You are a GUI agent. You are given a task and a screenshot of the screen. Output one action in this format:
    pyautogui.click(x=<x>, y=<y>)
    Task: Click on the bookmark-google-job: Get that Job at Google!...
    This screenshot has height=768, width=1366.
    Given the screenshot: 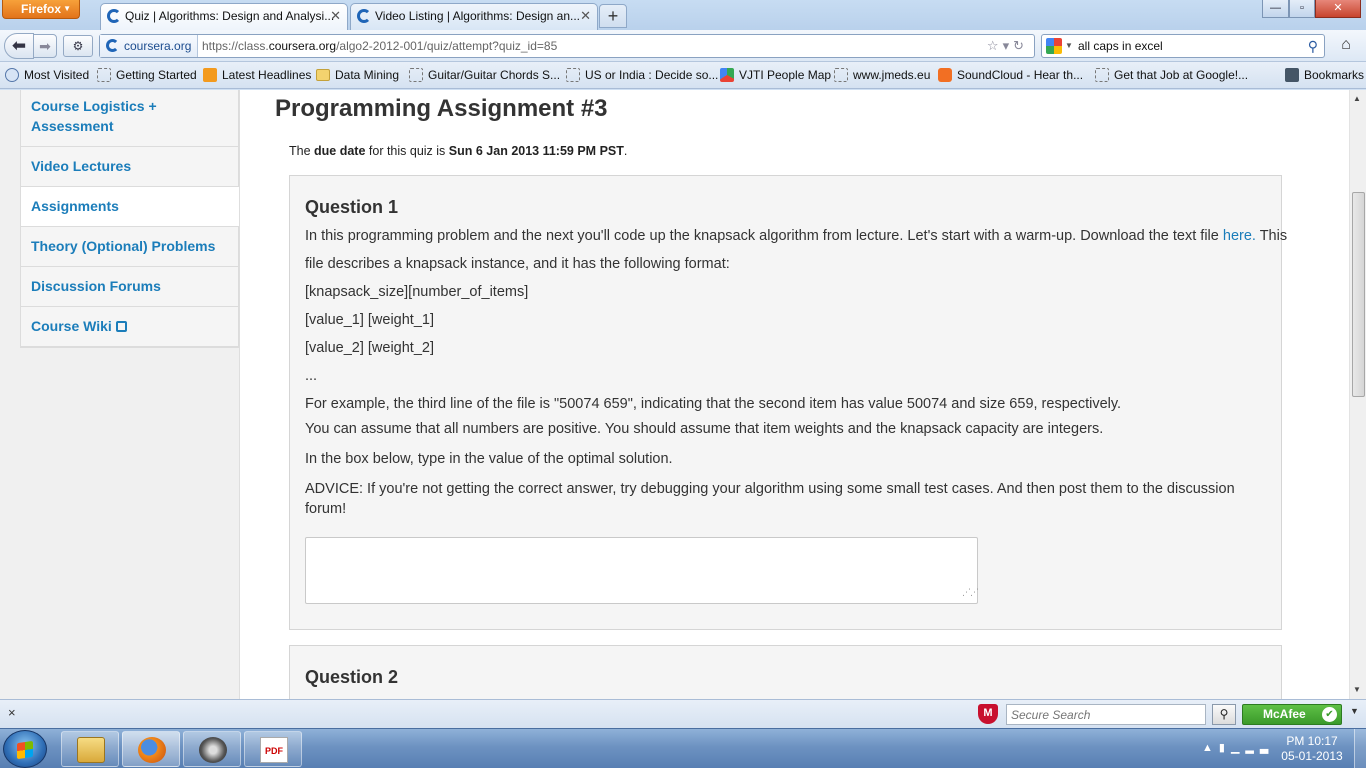 What is the action you would take?
    pyautogui.click(x=1171, y=75)
    